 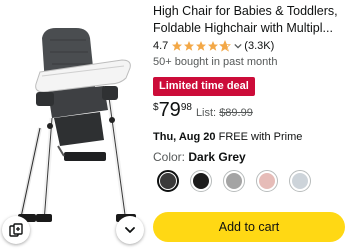 I want to click on price-fraction: 98, so click(x=186, y=107).